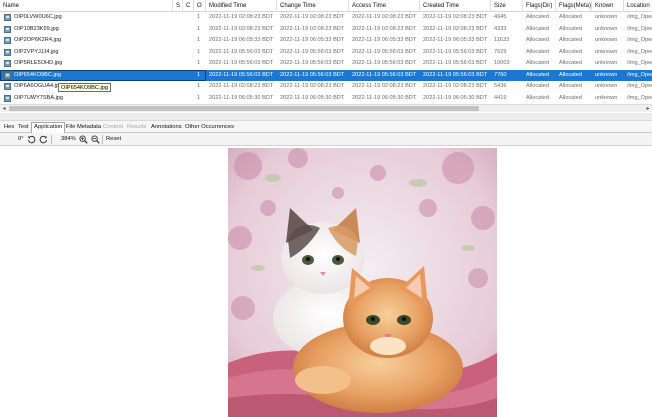 The height and width of the screenshot is (417, 652). What do you see at coordinates (500, 97) in the screenshot?
I see `cell-size: 4419` at bounding box center [500, 97].